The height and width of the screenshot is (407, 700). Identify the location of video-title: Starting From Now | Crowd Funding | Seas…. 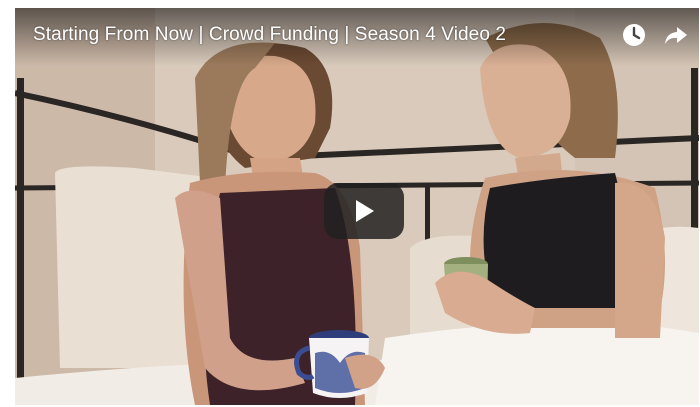
(269, 35).